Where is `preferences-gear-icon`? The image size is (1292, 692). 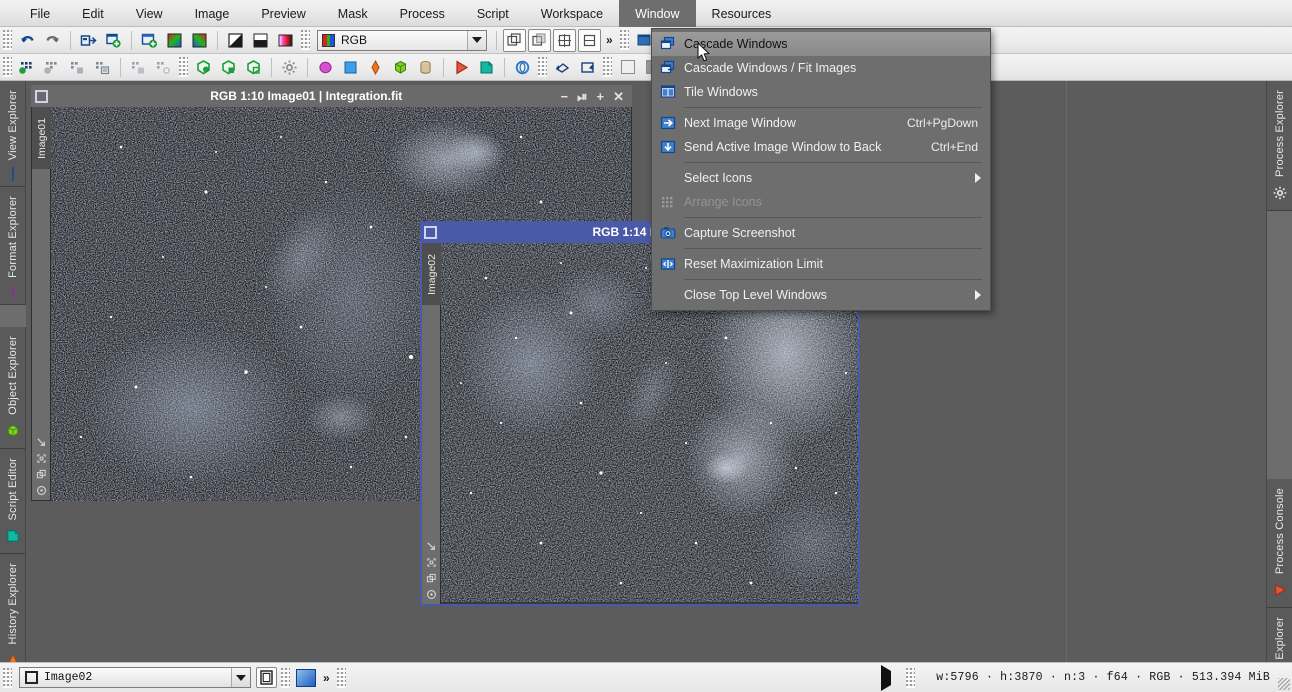 preferences-gear-icon is located at coordinates (289, 67).